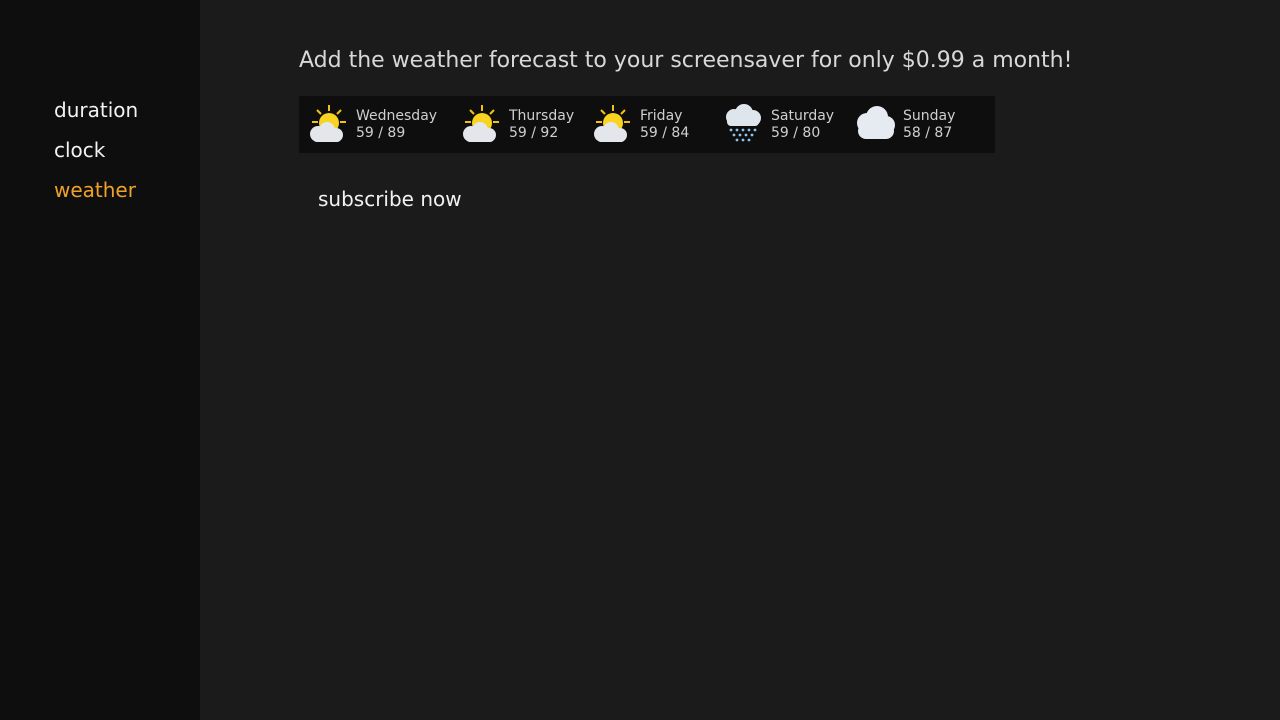 The width and height of the screenshot is (1280, 720). I want to click on forecast-day-name: Thursday, so click(542, 116).